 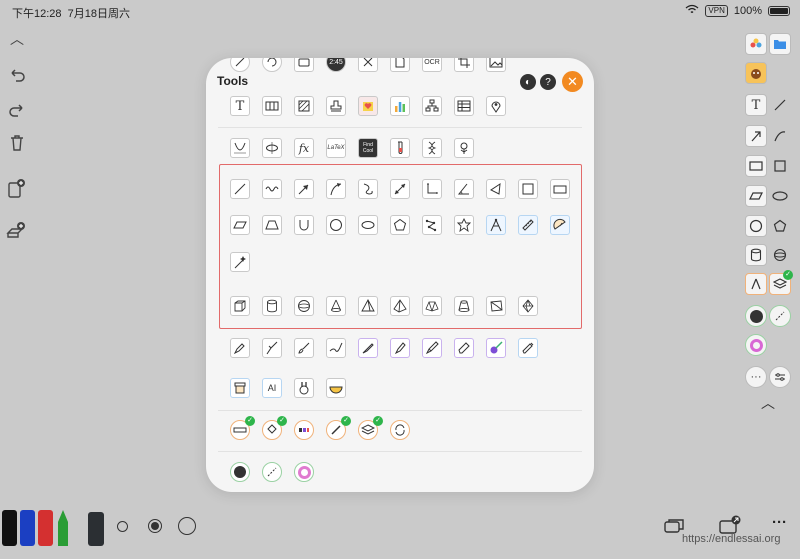 What do you see at coordinates (240, 148) in the screenshot?
I see `function-graph-icon` at bounding box center [240, 148].